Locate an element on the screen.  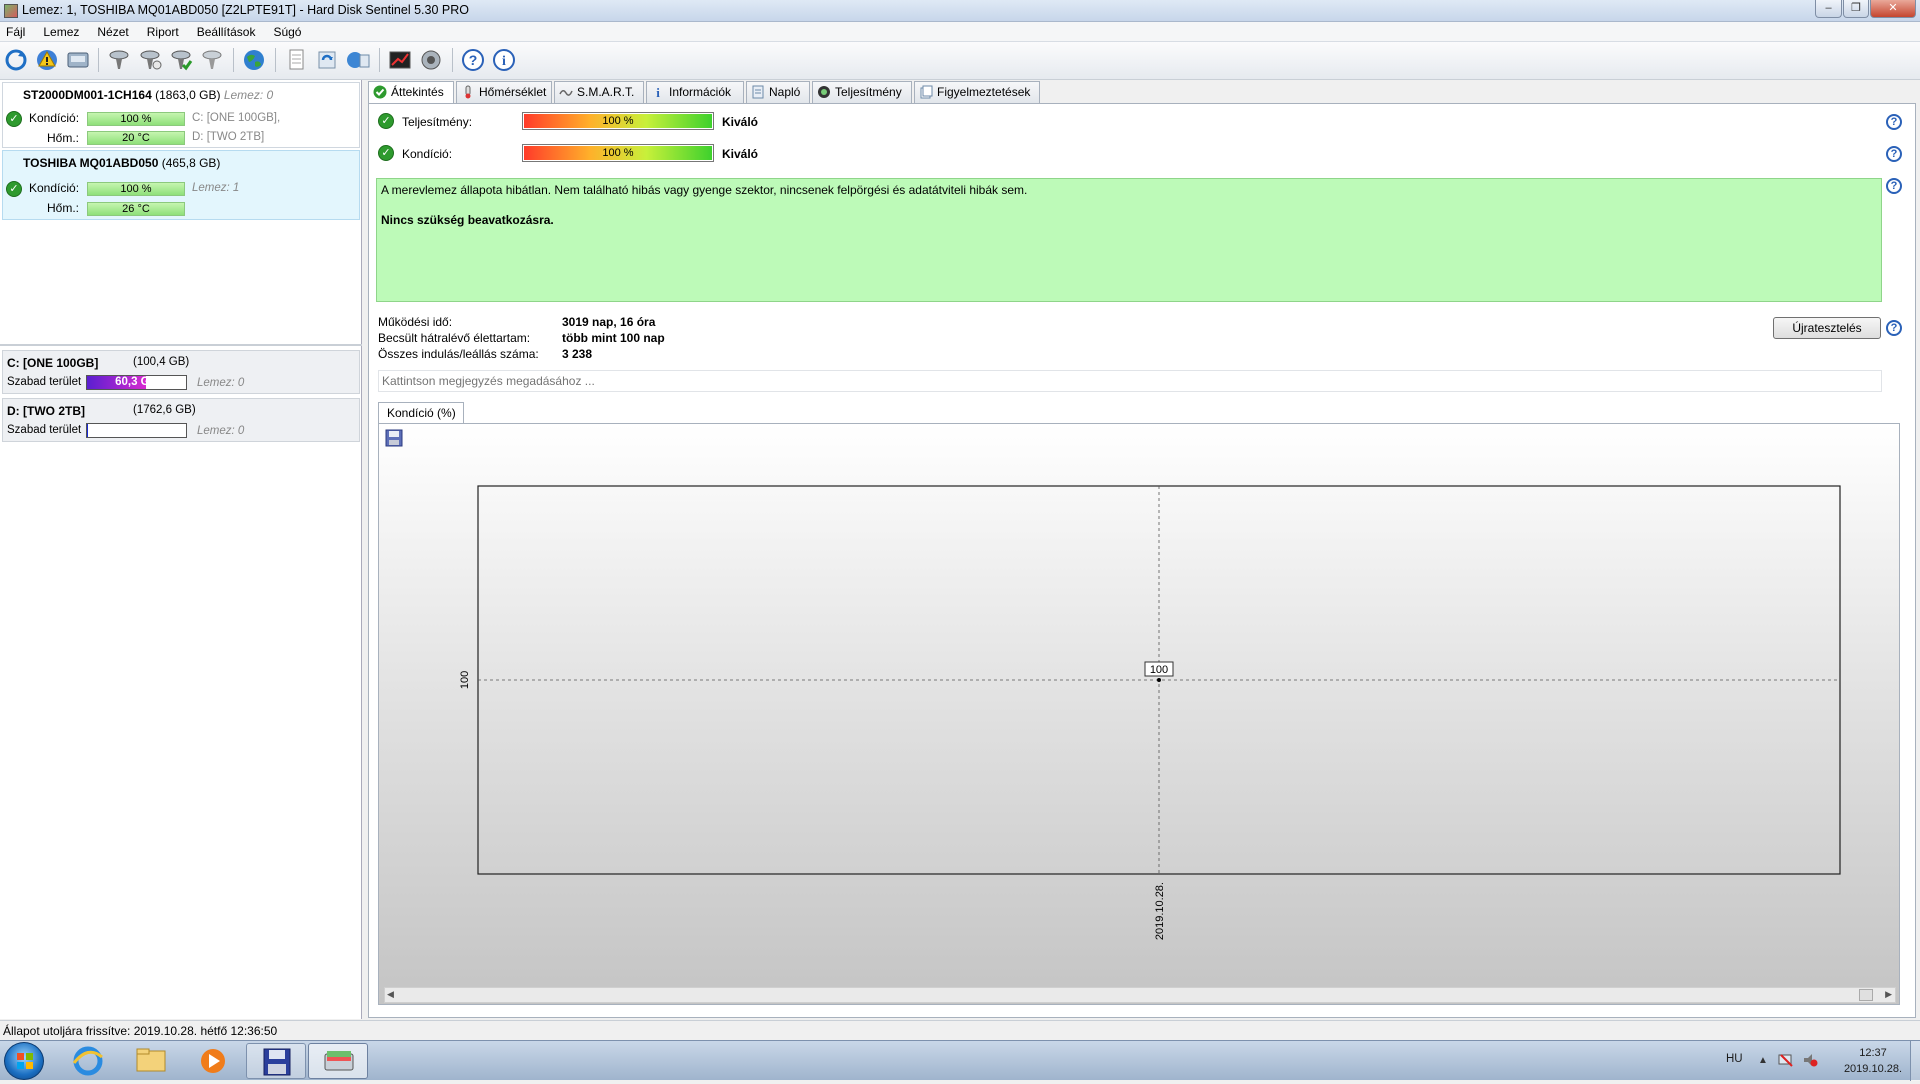
globe-icon is located at coordinates (254, 60).